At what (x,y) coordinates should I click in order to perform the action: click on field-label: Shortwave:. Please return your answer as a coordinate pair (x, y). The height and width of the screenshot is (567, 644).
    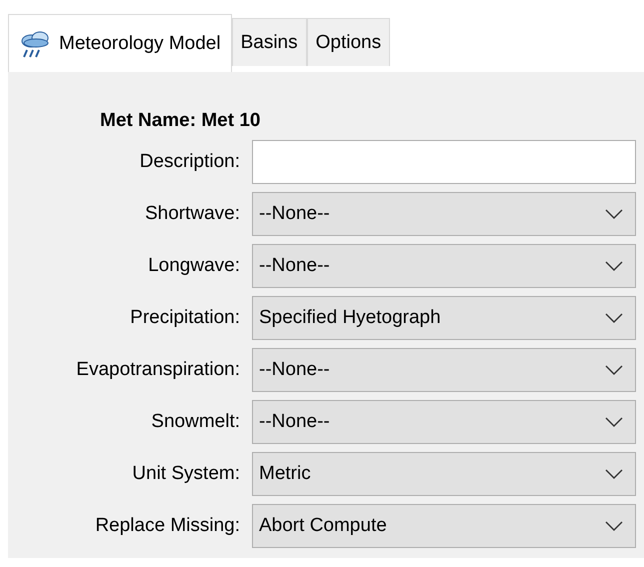
    Looking at the image, I should click on (192, 214).